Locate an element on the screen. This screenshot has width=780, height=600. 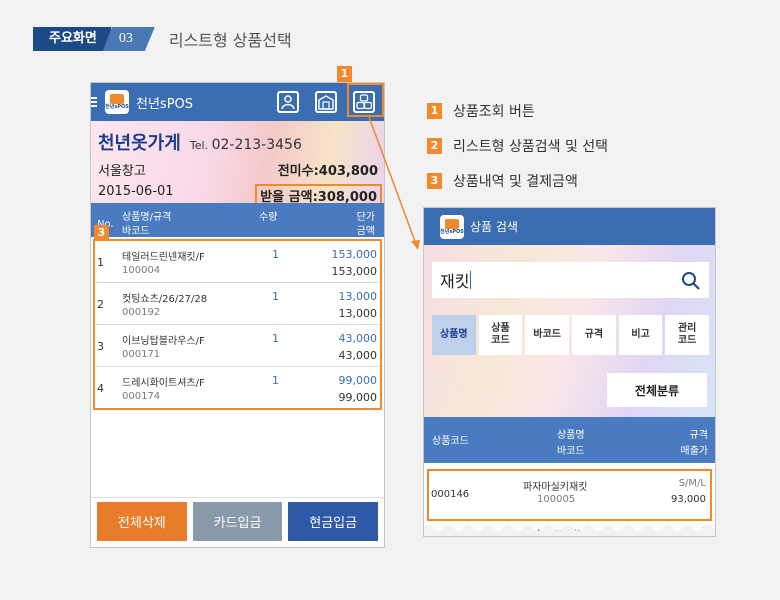
delete-all-button: 전체삭제 is located at coordinates (142, 521).